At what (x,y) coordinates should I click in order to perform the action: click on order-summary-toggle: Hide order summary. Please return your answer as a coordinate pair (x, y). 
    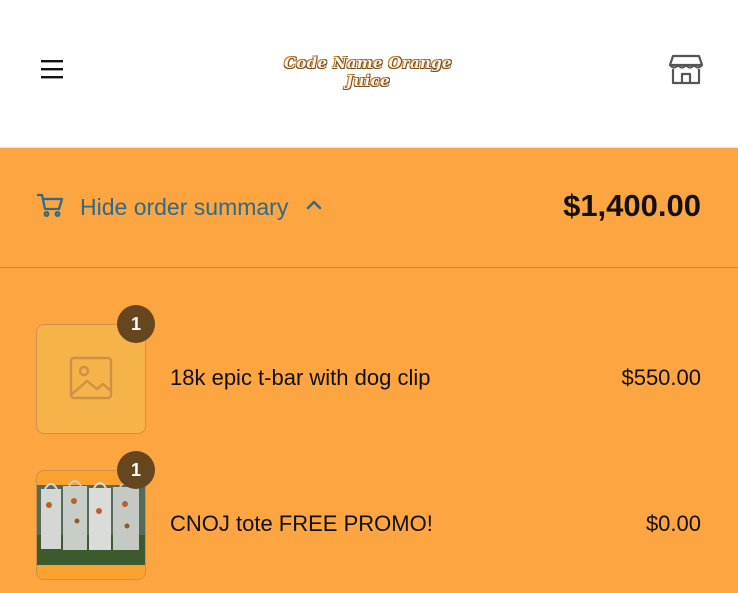
    Looking at the image, I should click on (179, 207).